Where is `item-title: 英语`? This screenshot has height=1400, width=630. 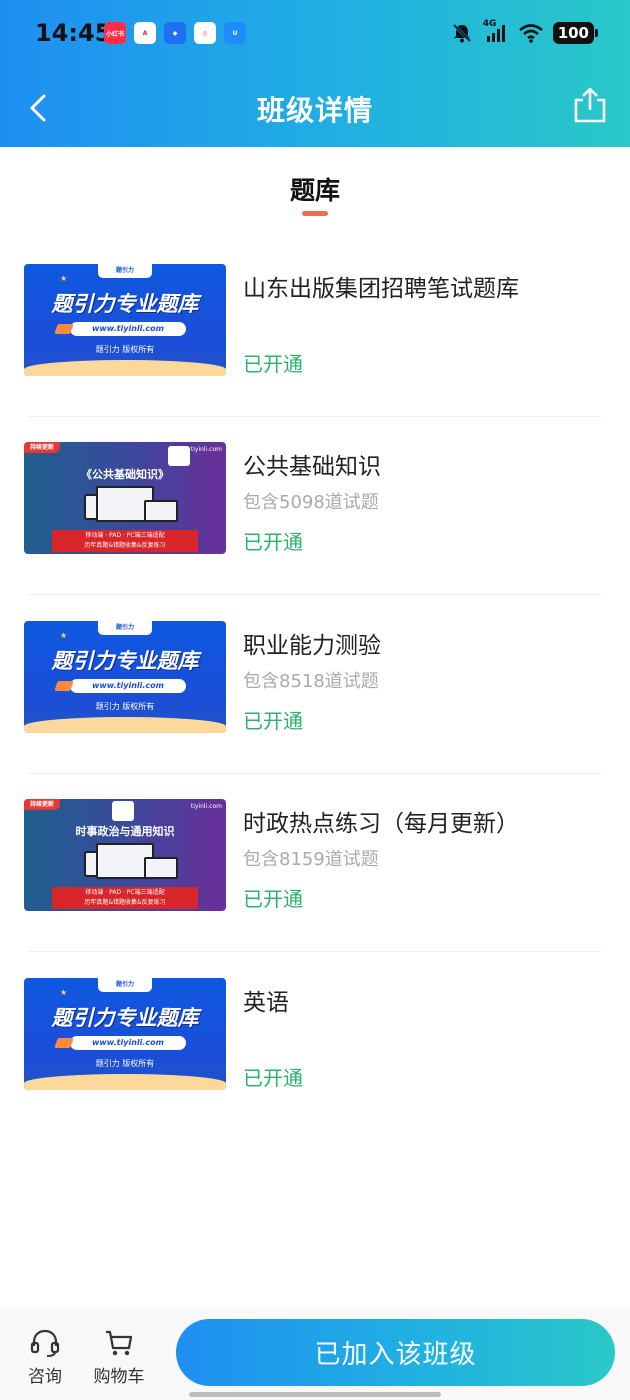
item-title: 英语 is located at coordinates (266, 1003).